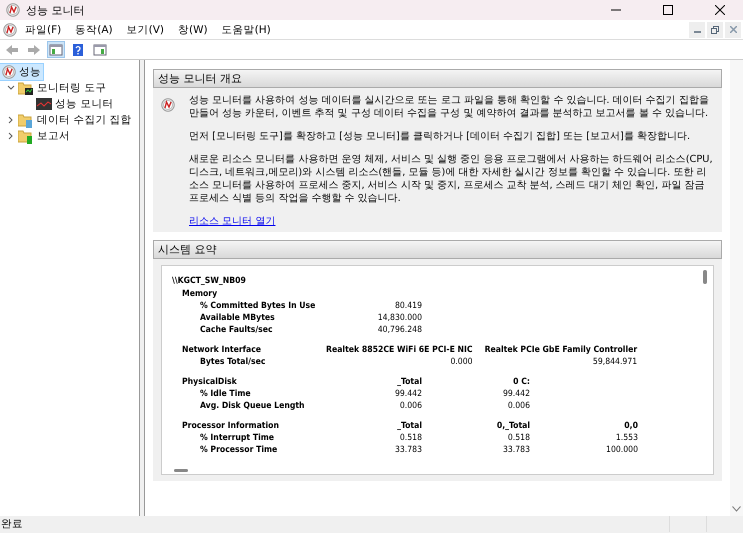 This screenshot has height=533, width=743. What do you see at coordinates (193, 29) in the screenshot?
I see `menu-item: 창(W)` at bounding box center [193, 29].